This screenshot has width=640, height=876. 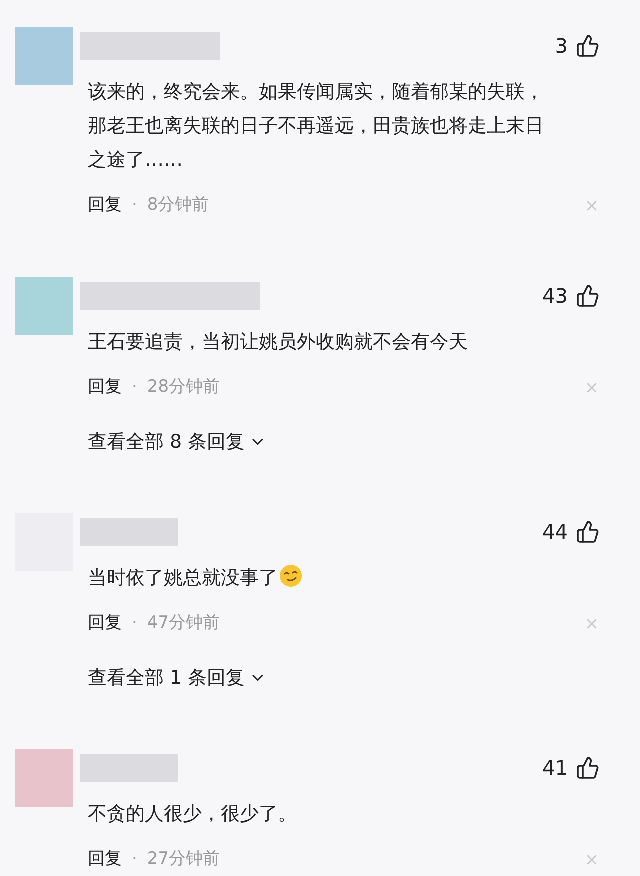 What do you see at coordinates (555, 768) in the screenshot?
I see `like-count: 41` at bounding box center [555, 768].